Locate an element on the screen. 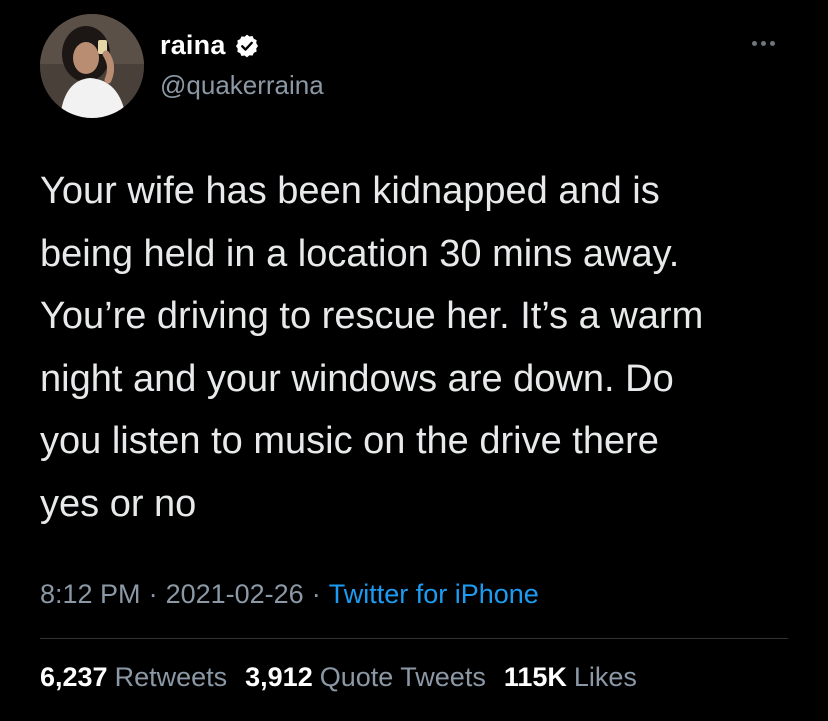  divider is located at coordinates (414, 638).